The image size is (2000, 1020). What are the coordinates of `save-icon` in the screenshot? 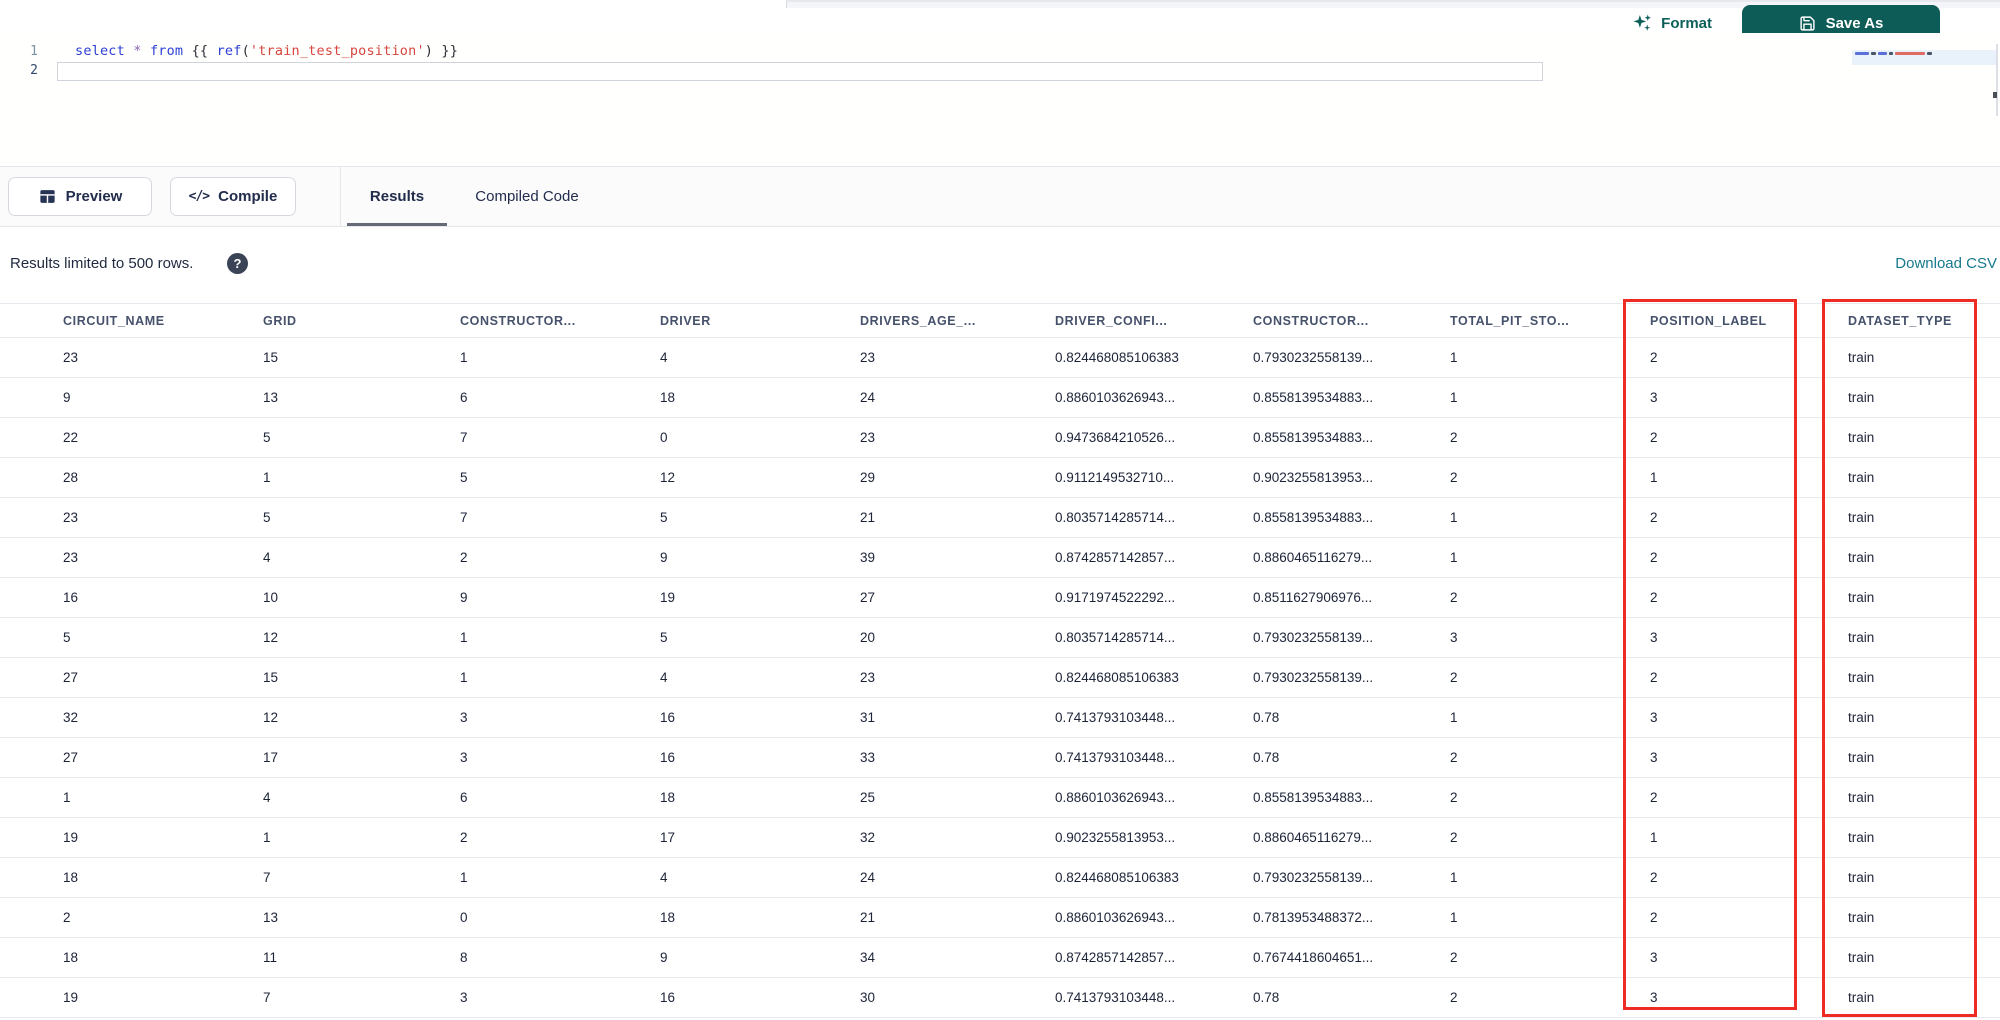 It's located at (1807, 23).